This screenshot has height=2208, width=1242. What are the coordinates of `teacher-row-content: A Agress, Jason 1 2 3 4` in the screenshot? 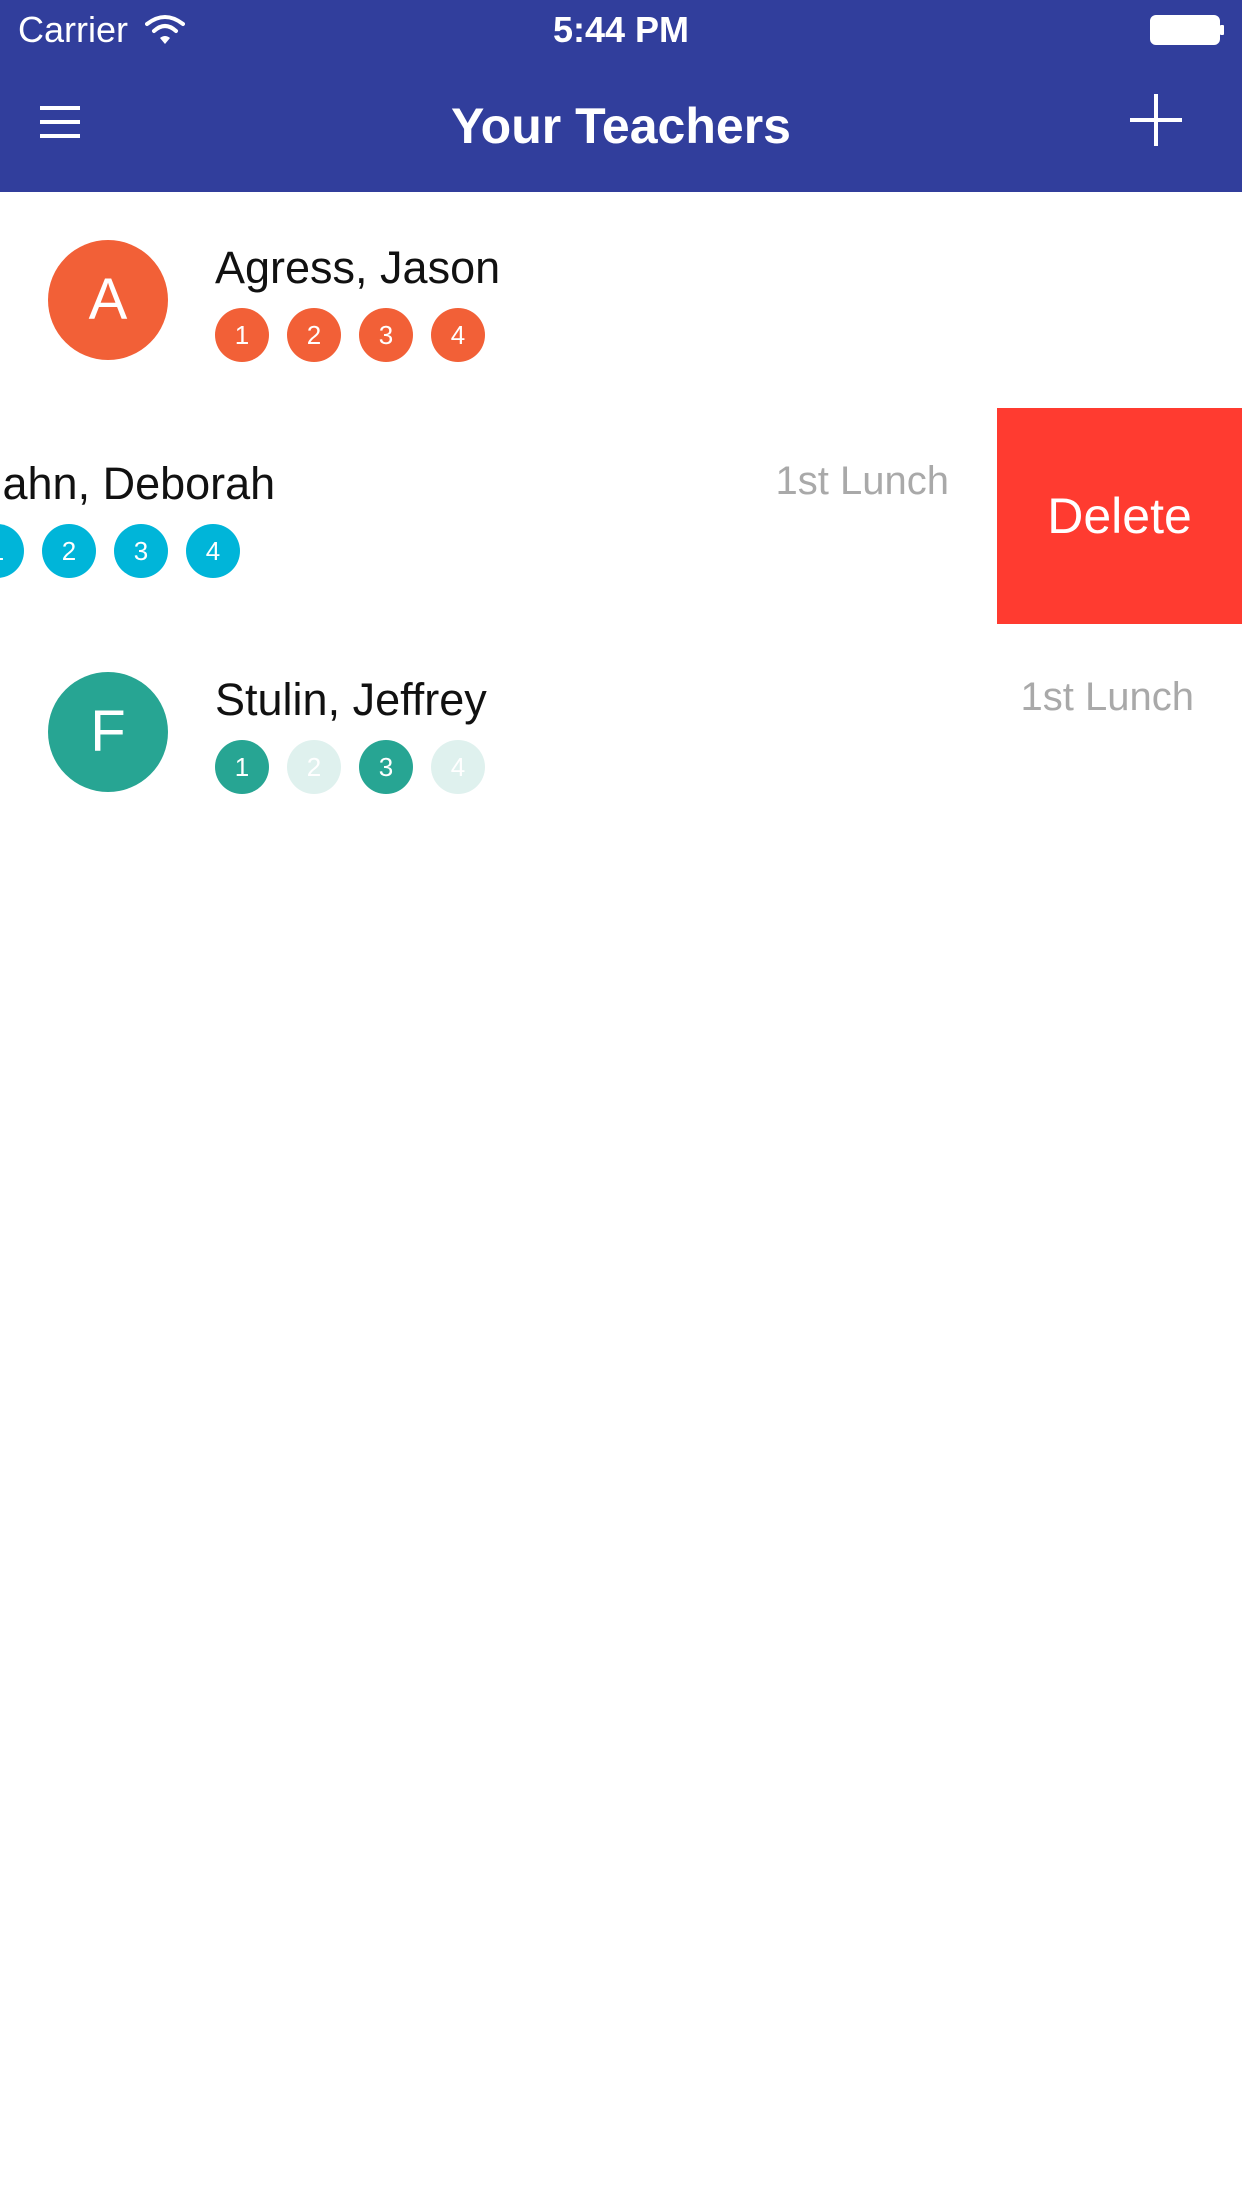 It's located at (621, 300).